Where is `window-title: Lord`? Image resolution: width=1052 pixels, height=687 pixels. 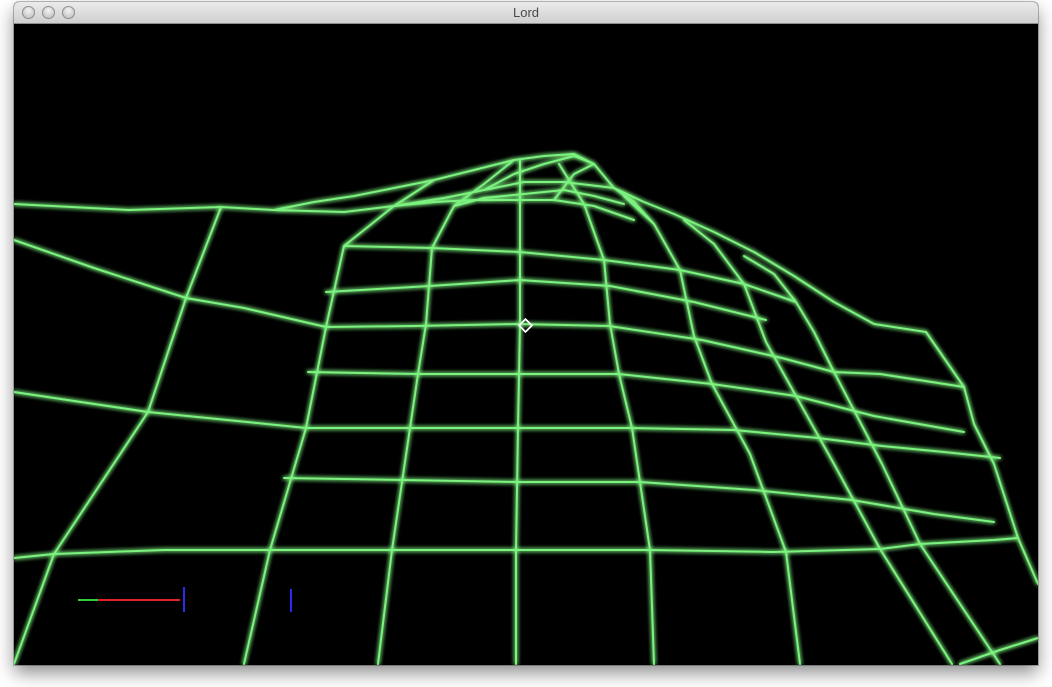 window-title: Lord is located at coordinates (526, 12).